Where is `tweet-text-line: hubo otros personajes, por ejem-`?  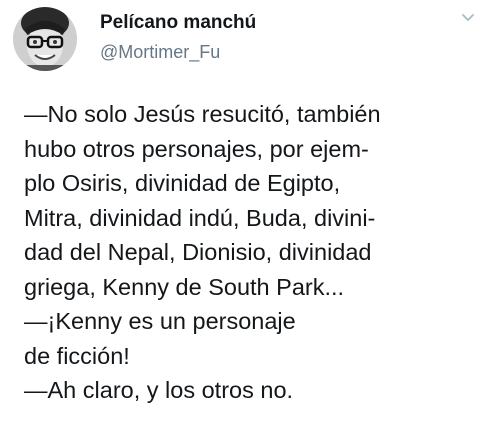 tweet-text-line: hubo otros personajes, por ejem- is located at coordinates (196, 148).